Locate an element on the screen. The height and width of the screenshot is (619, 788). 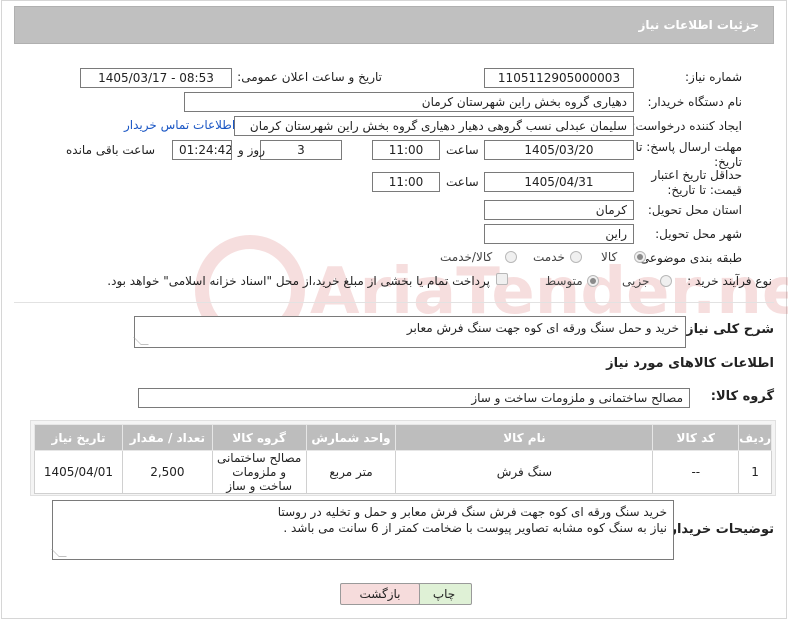
col-need-date: تاریخ نیاز is located at coordinates (78, 437).